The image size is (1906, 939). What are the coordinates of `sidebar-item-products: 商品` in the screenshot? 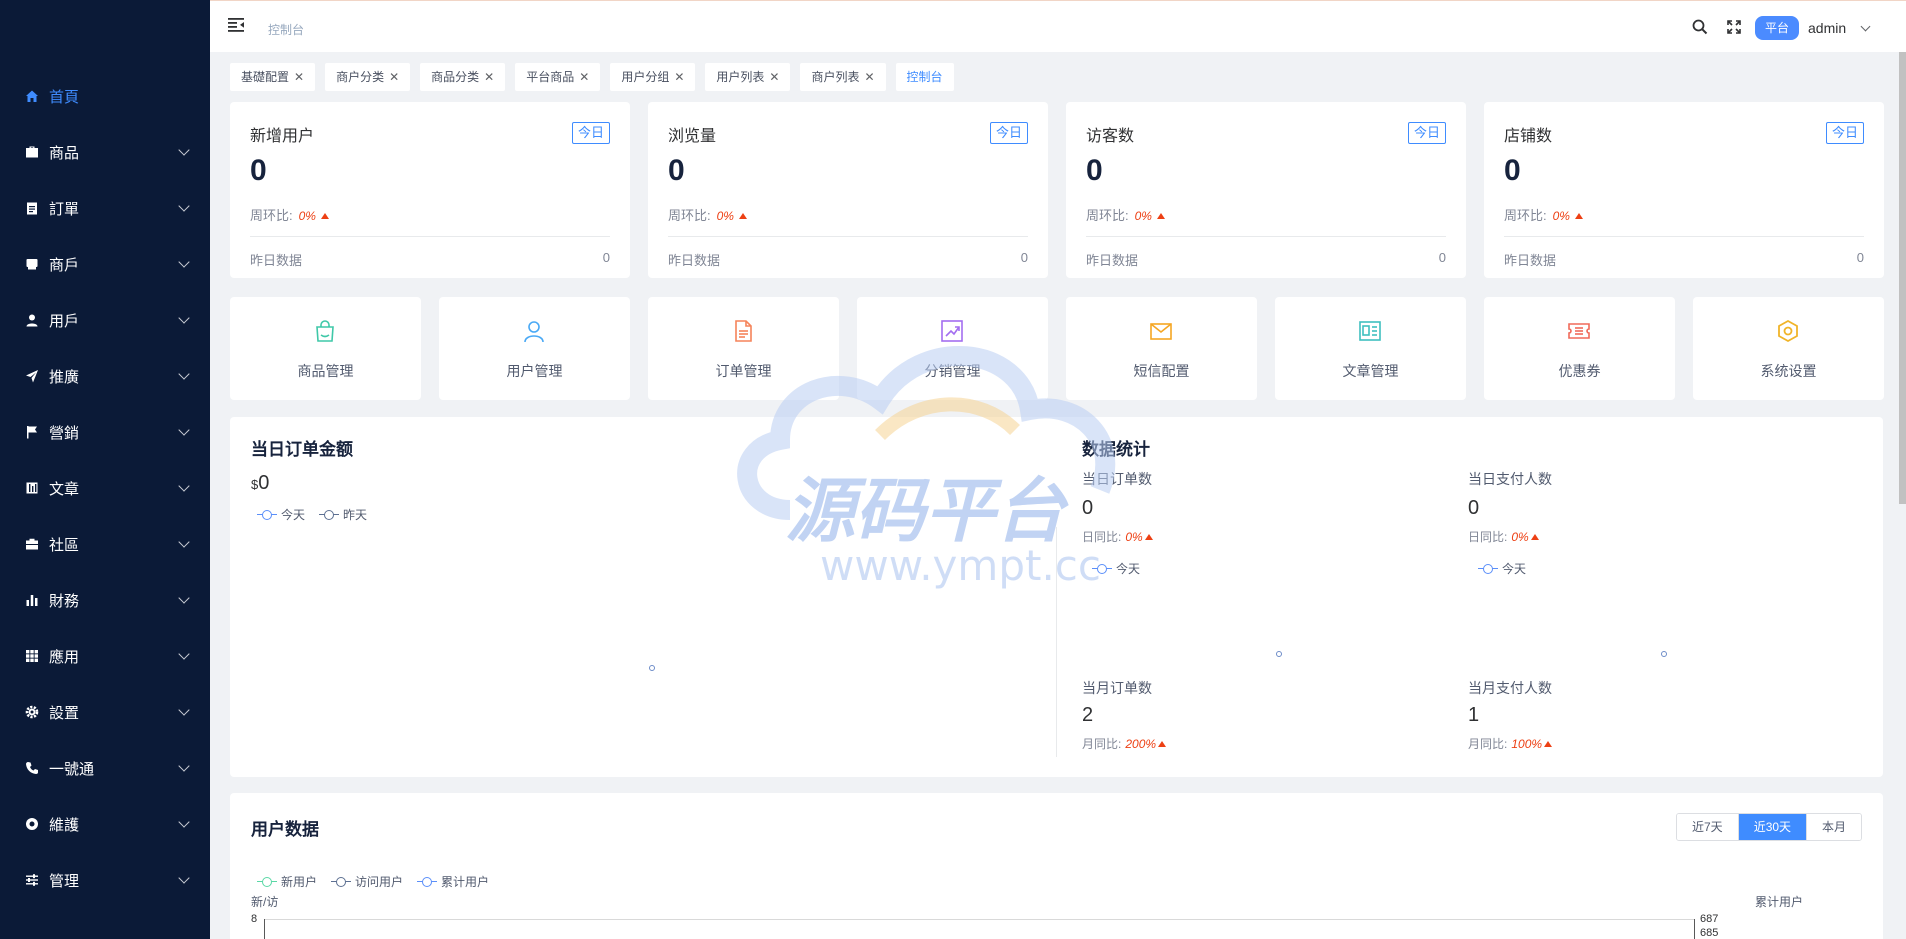 It's located at (105, 152).